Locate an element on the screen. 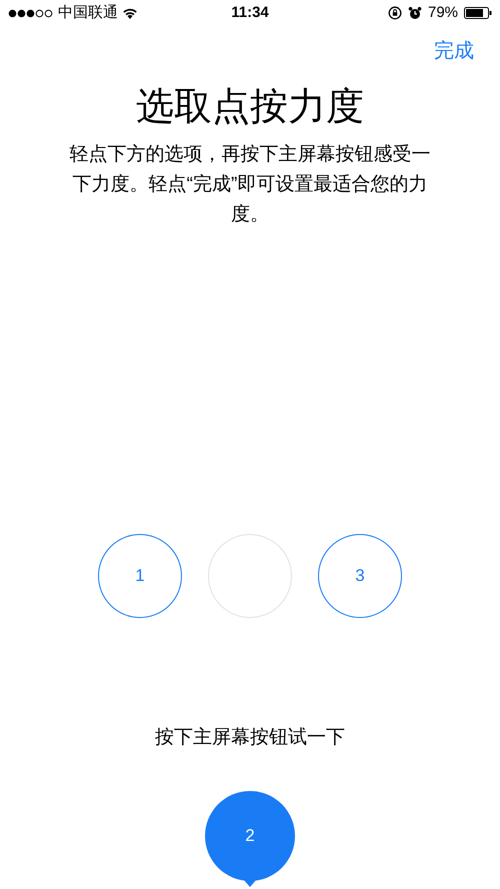  done-button: 完成 is located at coordinates (454, 51).